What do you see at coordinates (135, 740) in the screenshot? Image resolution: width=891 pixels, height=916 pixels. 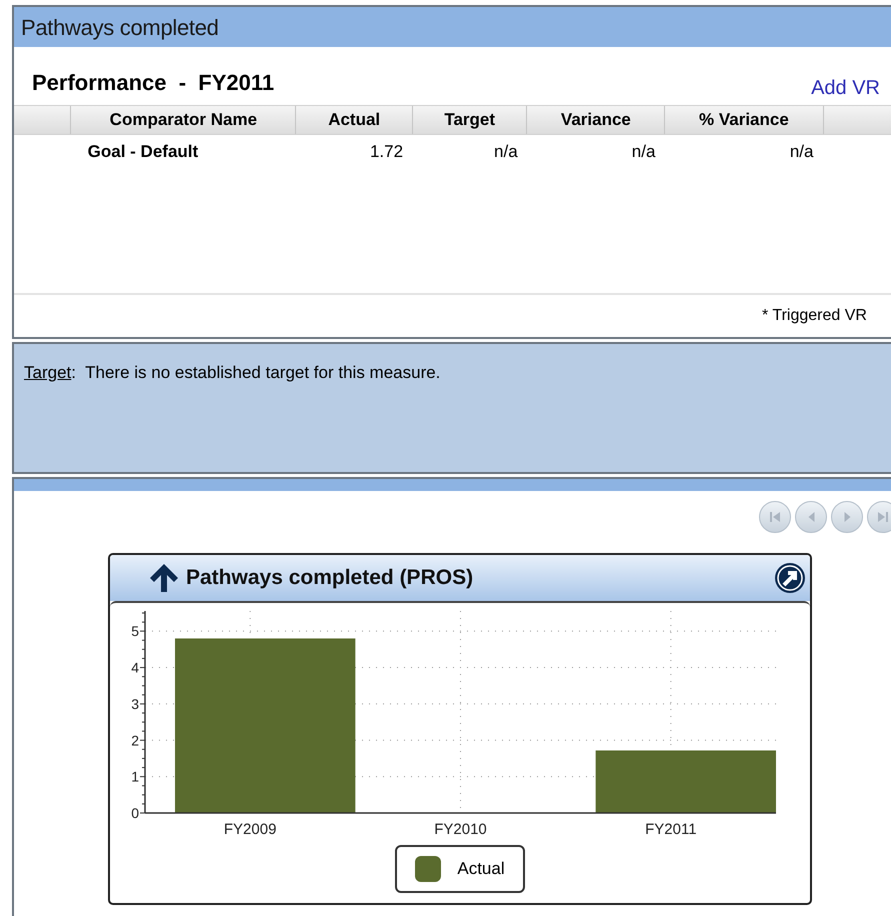 I see `y-tick-label: 2` at bounding box center [135, 740].